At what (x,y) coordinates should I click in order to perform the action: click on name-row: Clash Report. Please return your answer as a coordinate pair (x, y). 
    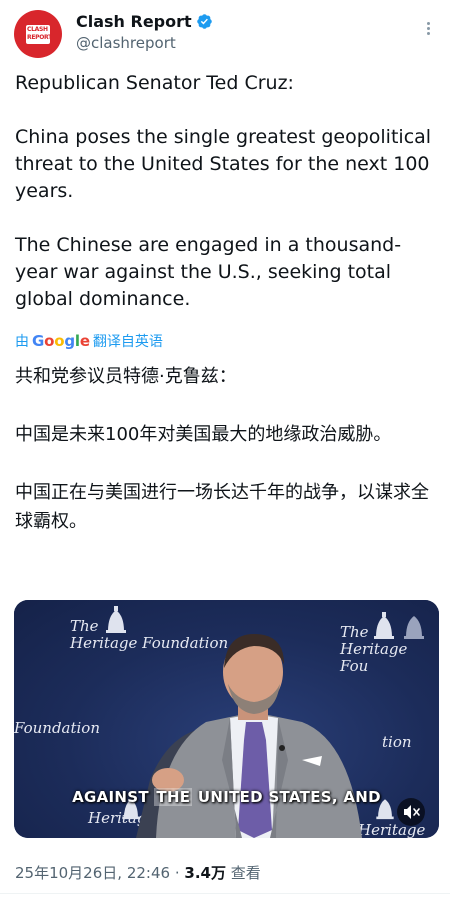
    Looking at the image, I should click on (144, 21).